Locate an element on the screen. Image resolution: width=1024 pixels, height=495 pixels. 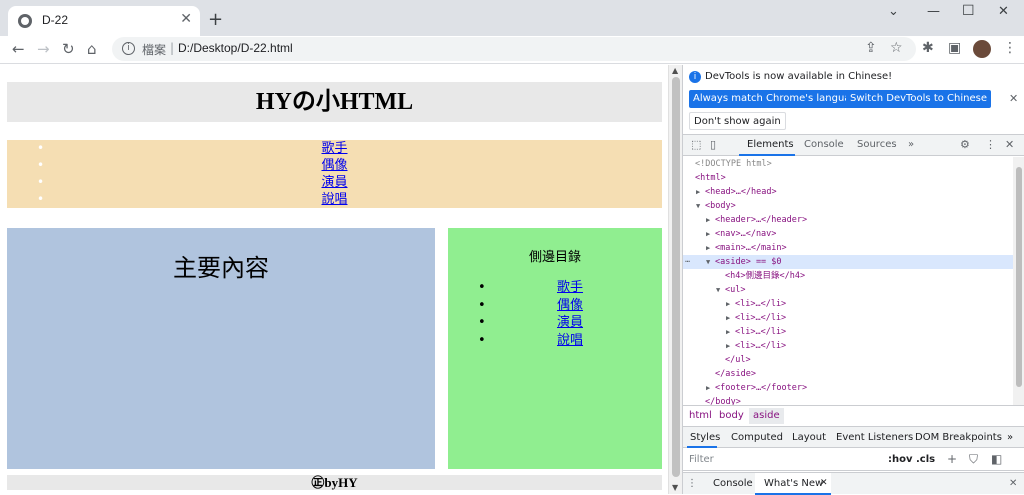
avatar is located at coordinates (982, 49).